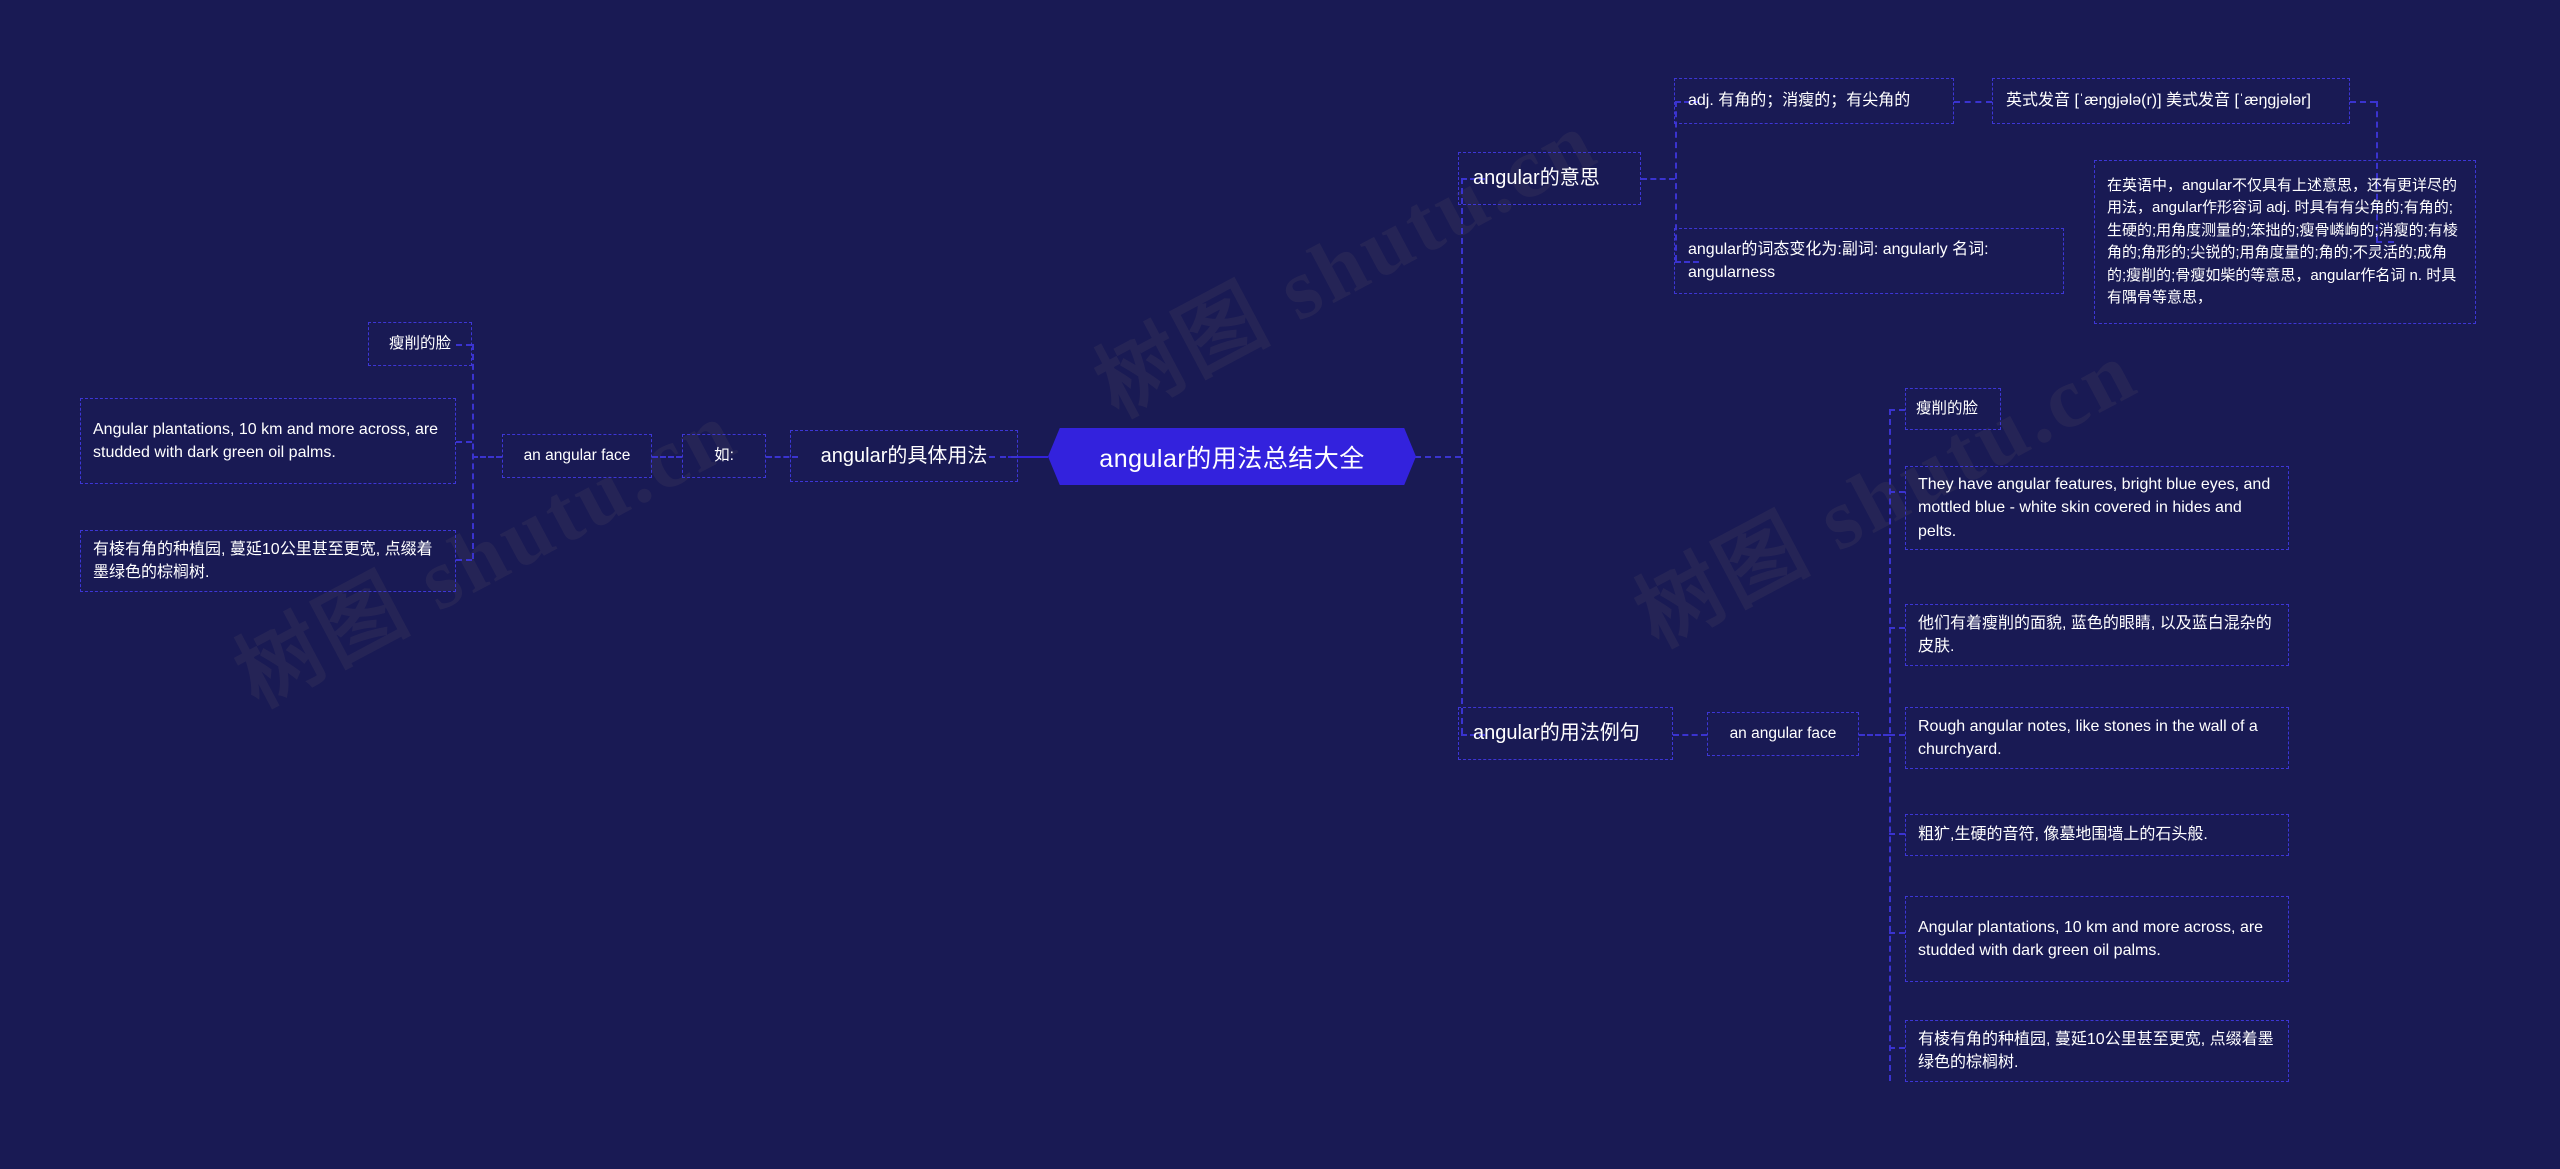 The width and height of the screenshot is (2560, 1169). I want to click on usage-phrase-gloss-label: 瘦削的脸, so click(419, 343).